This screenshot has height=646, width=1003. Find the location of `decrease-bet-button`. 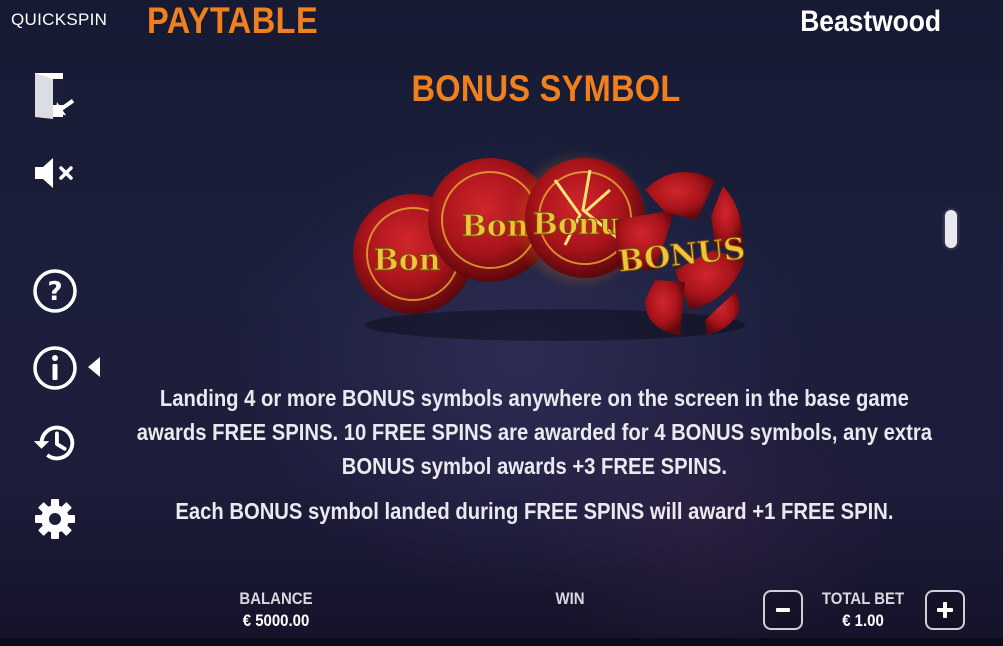

decrease-bet-button is located at coordinates (783, 610).